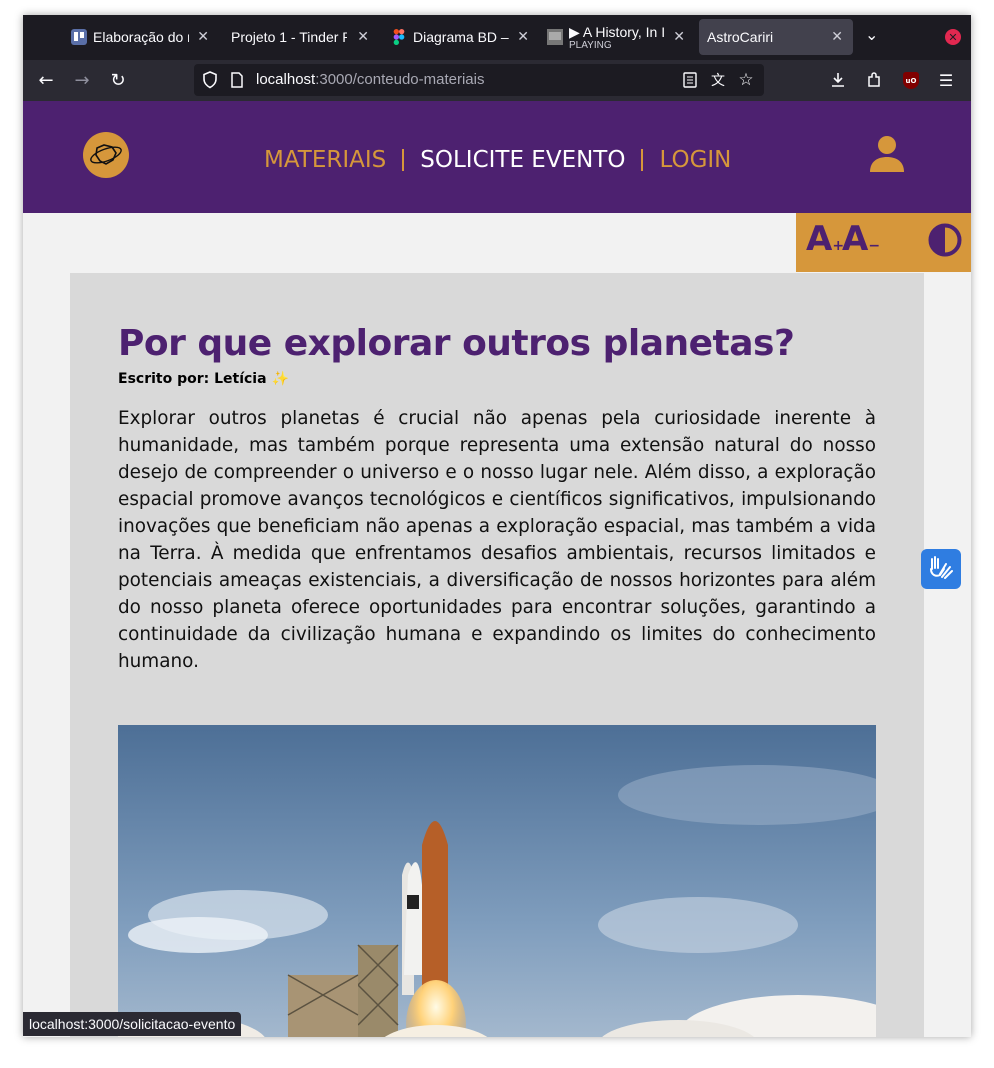 This screenshot has width=994, height=1068. What do you see at coordinates (883, 242) in the screenshot?
I see `accessibility-bar: A+ A−` at bounding box center [883, 242].